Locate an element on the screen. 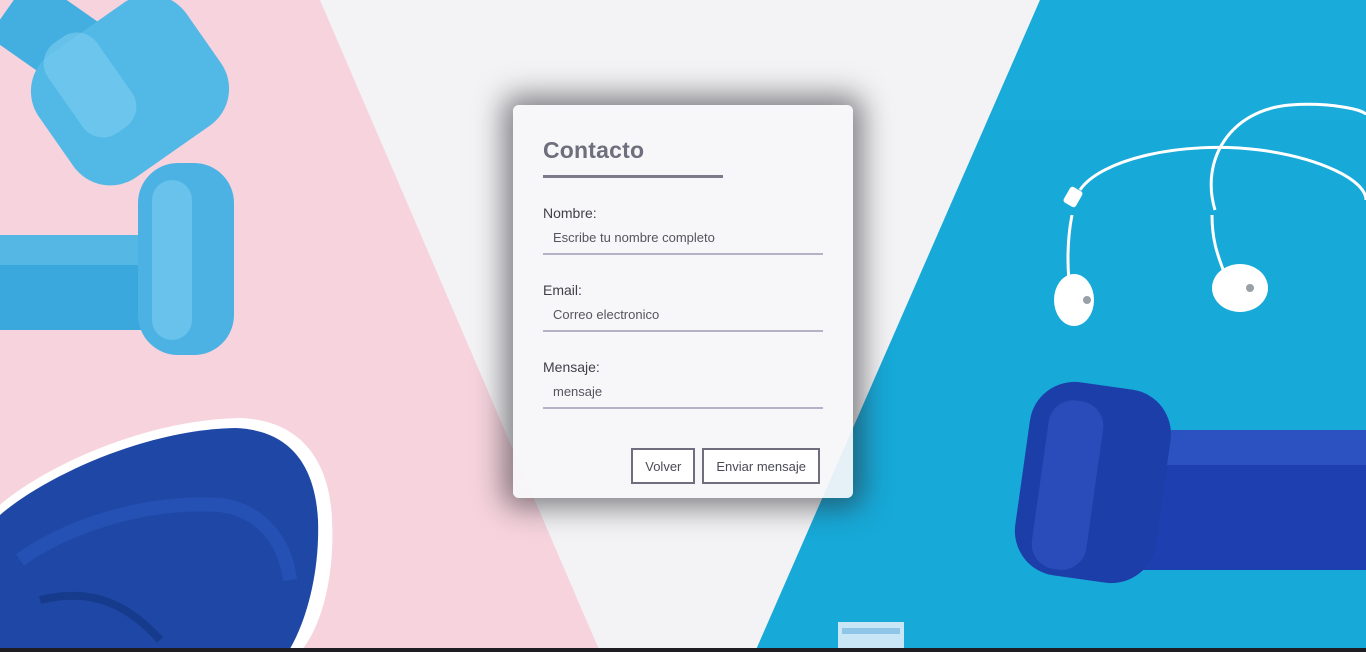 The image size is (1366, 652). name-label: Nombre: is located at coordinates (570, 213).